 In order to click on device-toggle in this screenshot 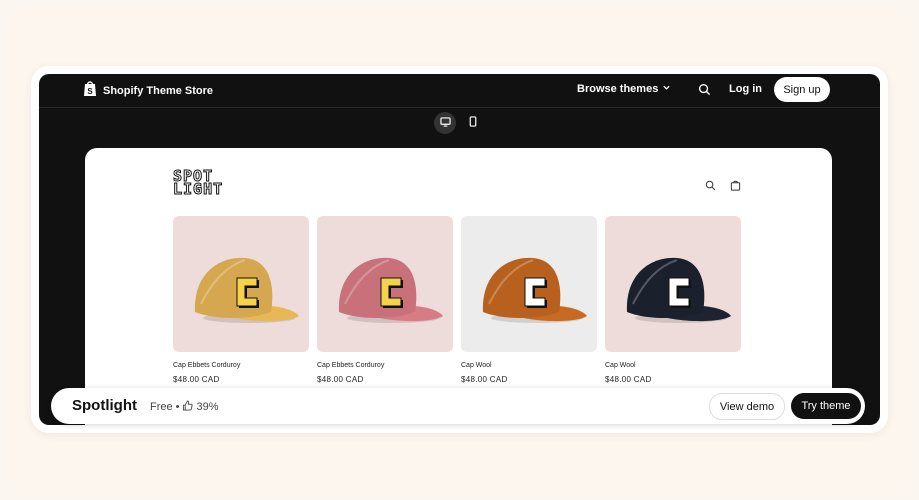, I will do `click(459, 123)`.